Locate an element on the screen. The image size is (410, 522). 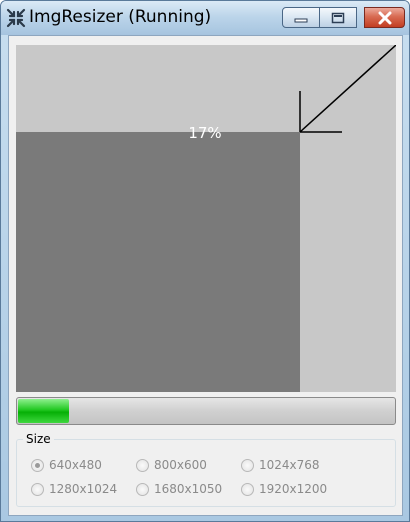
close-icon is located at coordinates (384, 17).